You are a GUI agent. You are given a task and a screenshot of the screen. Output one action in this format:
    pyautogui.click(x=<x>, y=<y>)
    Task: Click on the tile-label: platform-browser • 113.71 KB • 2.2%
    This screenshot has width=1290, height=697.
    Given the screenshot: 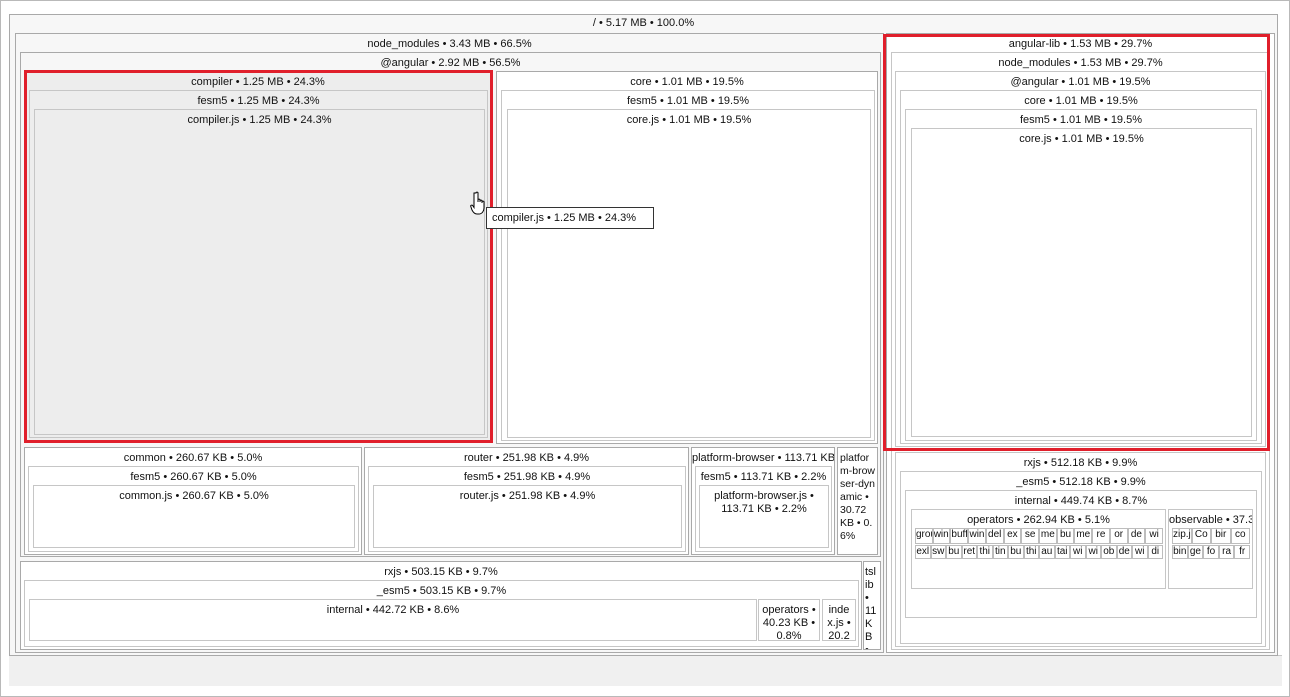 What is the action you would take?
    pyautogui.click(x=763, y=458)
    